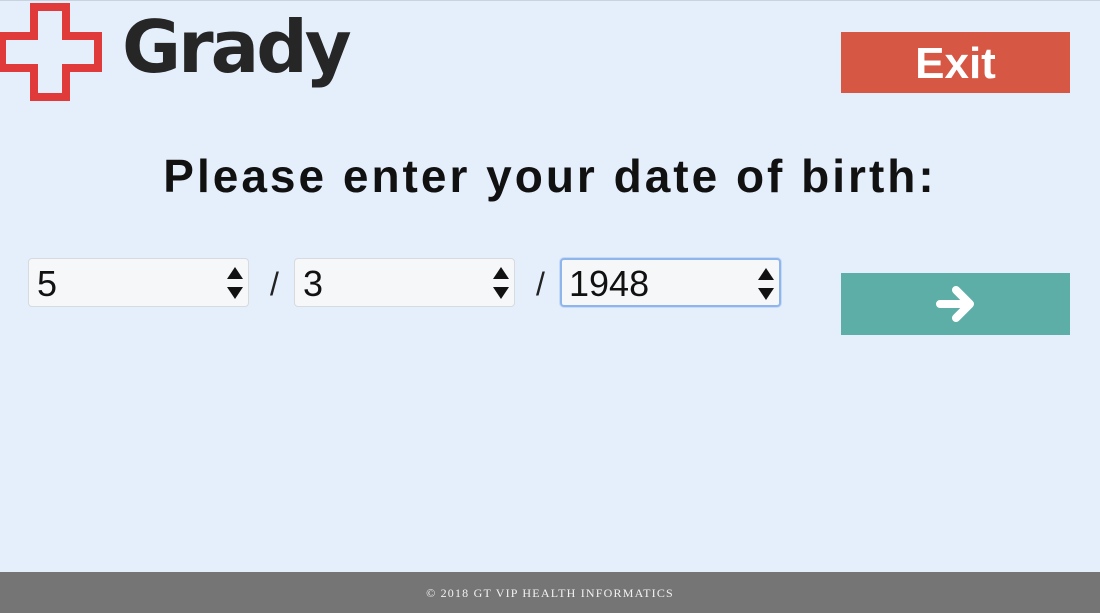 The height and width of the screenshot is (613, 1100). What do you see at coordinates (670, 282) in the screenshot?
I see `year-stepper: 1948` at bounding box center [670, 282].